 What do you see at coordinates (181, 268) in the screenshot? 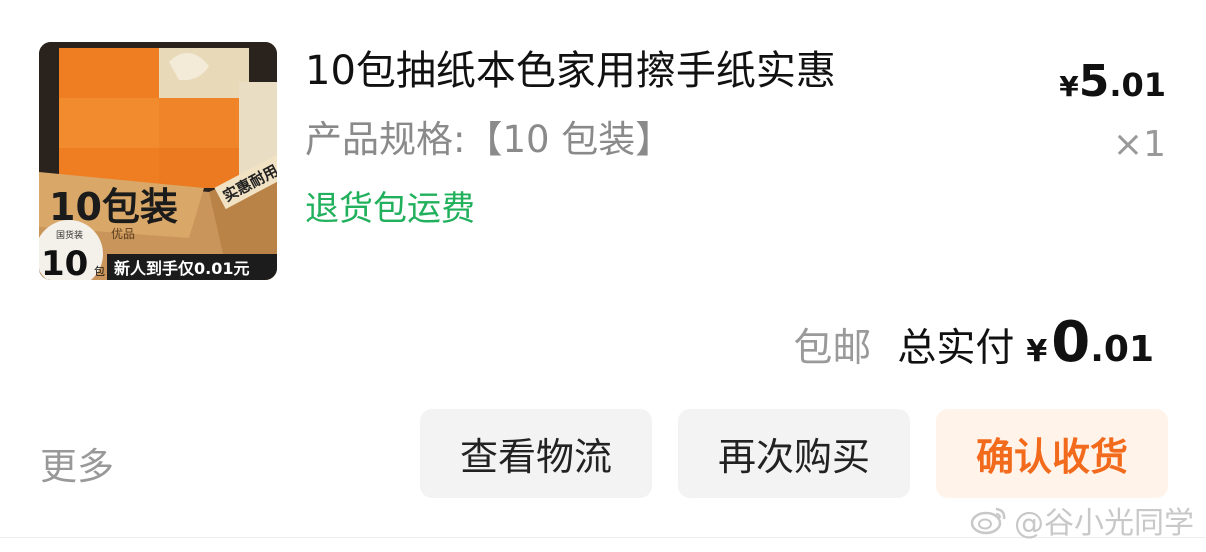
I see `image-promo-text: 新人到手仅0.01元` at bounding box center [181, 268].